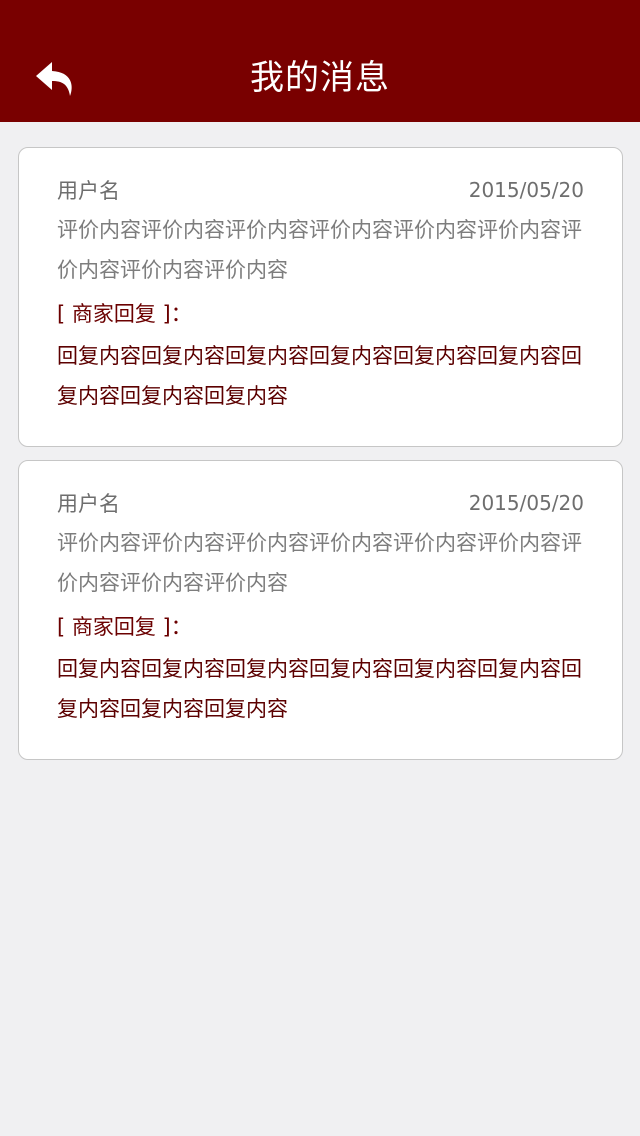  I want to click on header-bar: 我的消息, so click(320, 61).